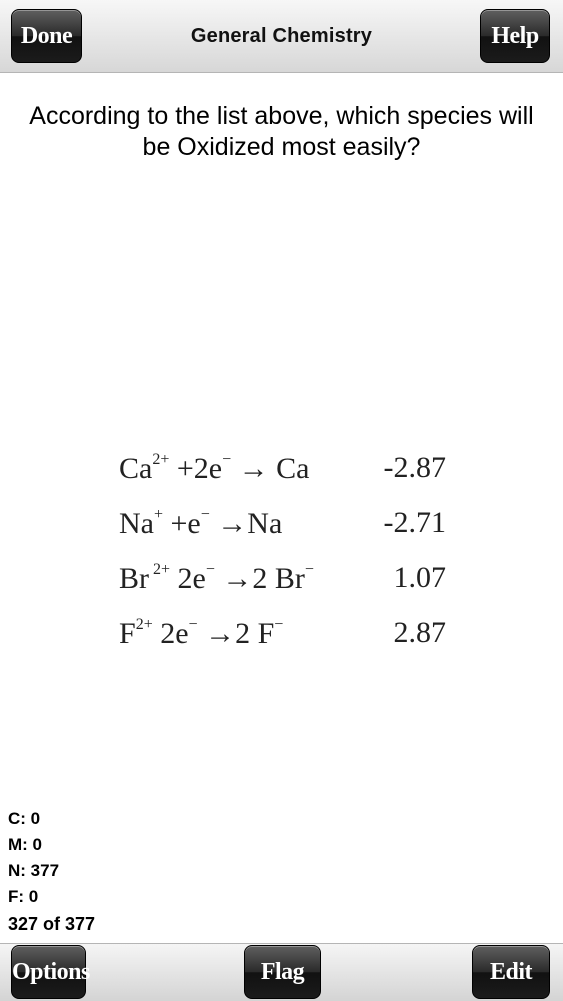 The height and width of the screenshot is (1001, 563). What do you see at coordinates (24, 818) in the screenshot?
I see `correct-count: C: 0` at bounding box center [24, 818].